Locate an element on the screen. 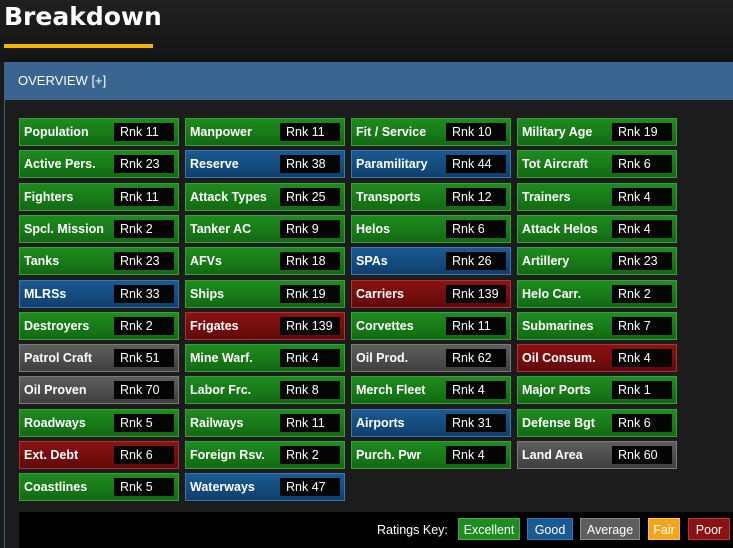  stat-cell: Destroyers Rnk 2 is located at coordinates (99, 325).